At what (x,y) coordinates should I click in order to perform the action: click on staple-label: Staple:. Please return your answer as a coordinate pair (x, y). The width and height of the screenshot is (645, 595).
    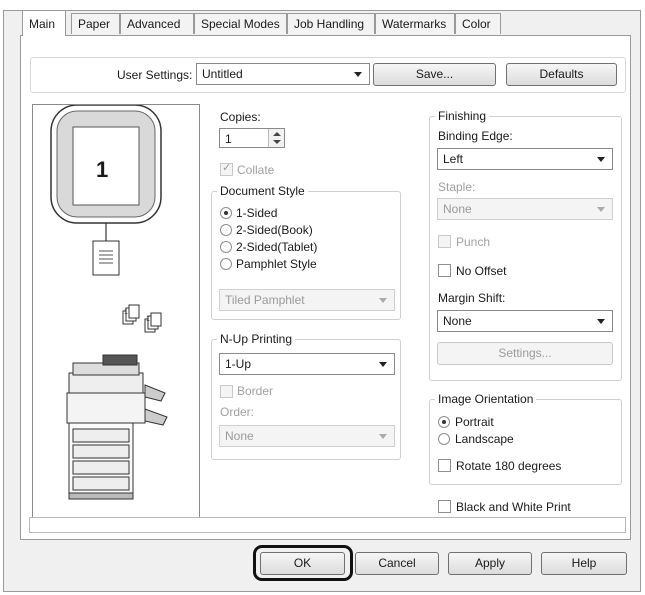
    Looking at the image, I should click on (457, 187).